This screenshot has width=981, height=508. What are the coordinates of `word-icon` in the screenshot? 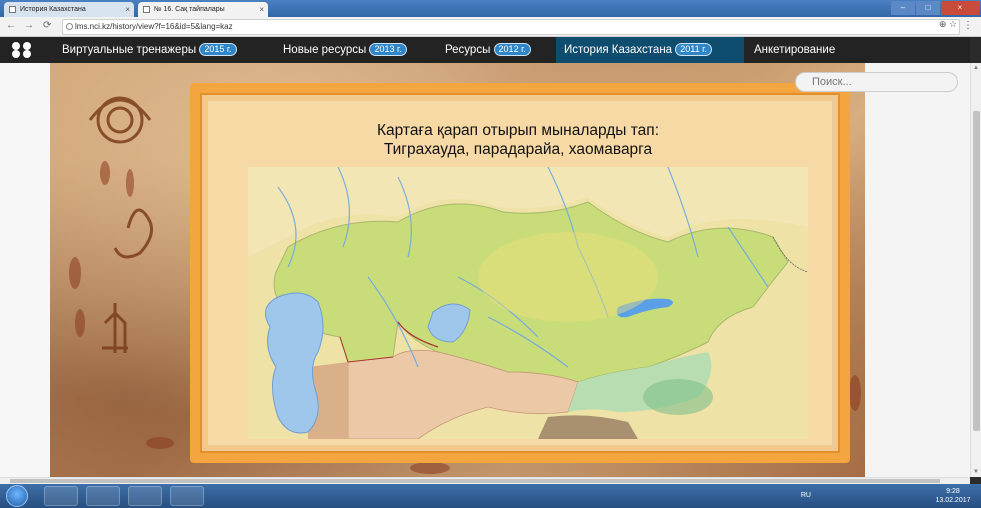 It's located at (187, 496).